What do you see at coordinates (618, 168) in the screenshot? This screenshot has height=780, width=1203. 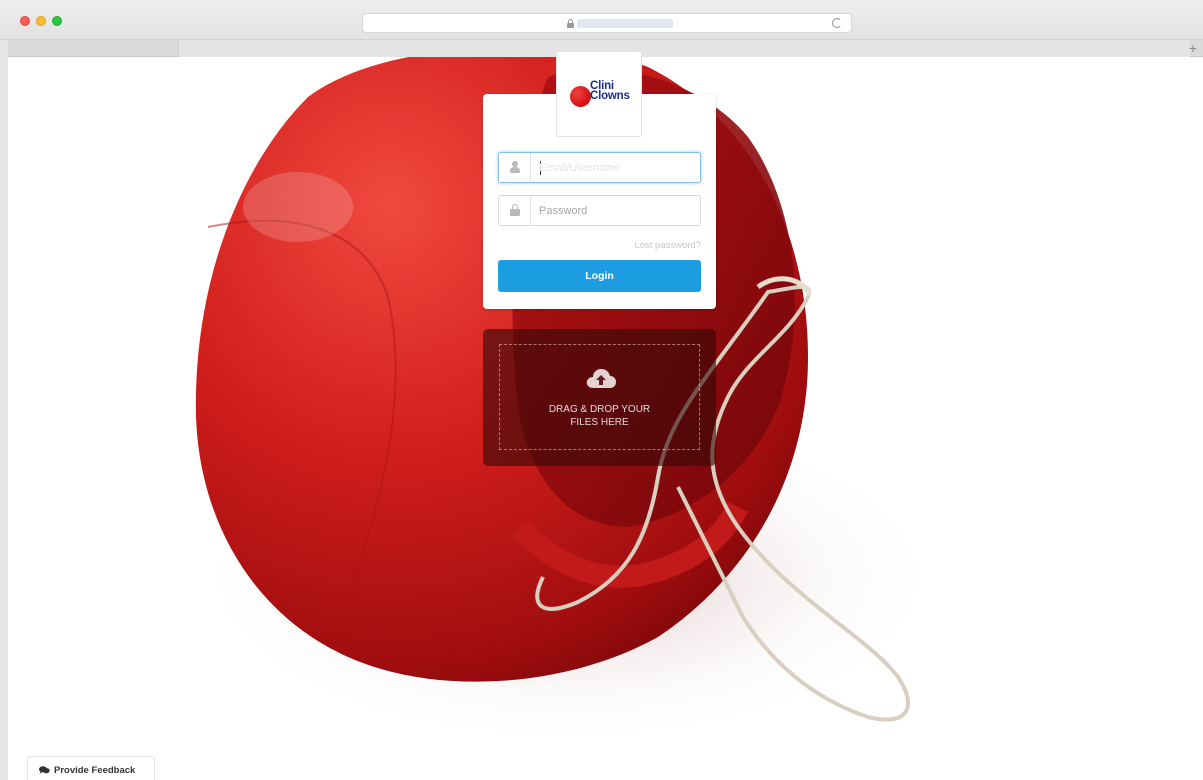 I see `username-input` at bounding box center [618, 168].